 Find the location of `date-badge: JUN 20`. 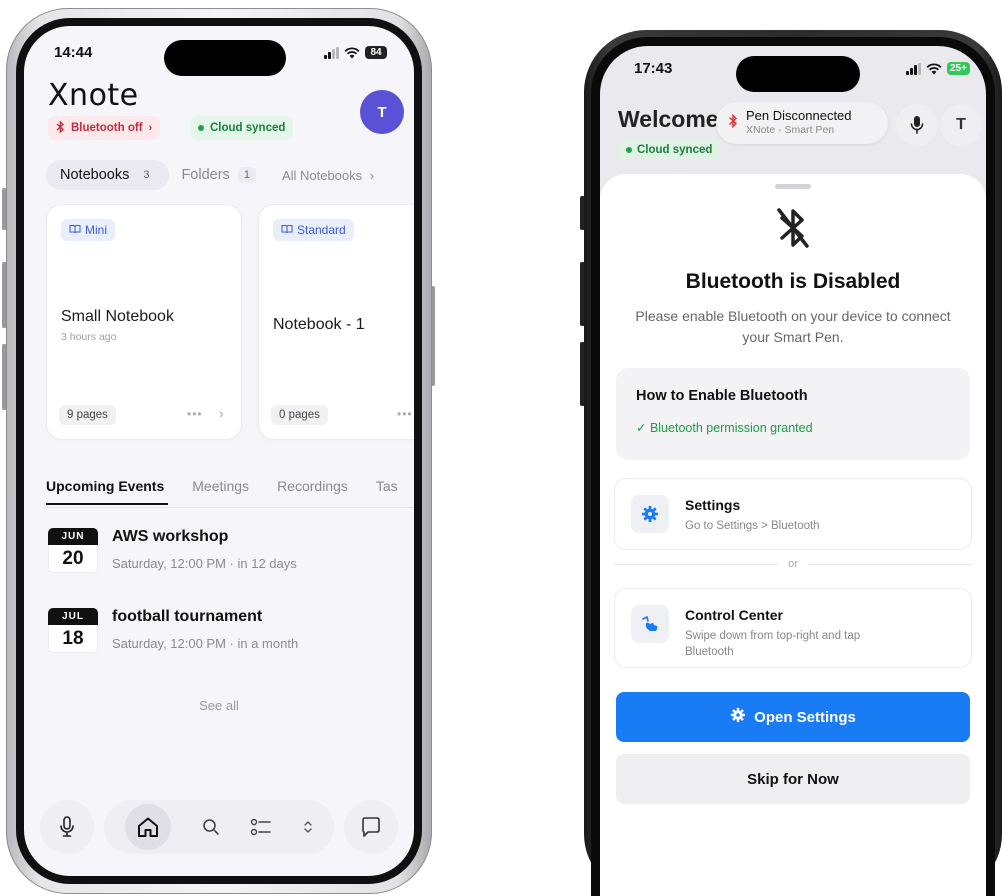

date-badge: JUN 20 is located at coordinates (73, 550).